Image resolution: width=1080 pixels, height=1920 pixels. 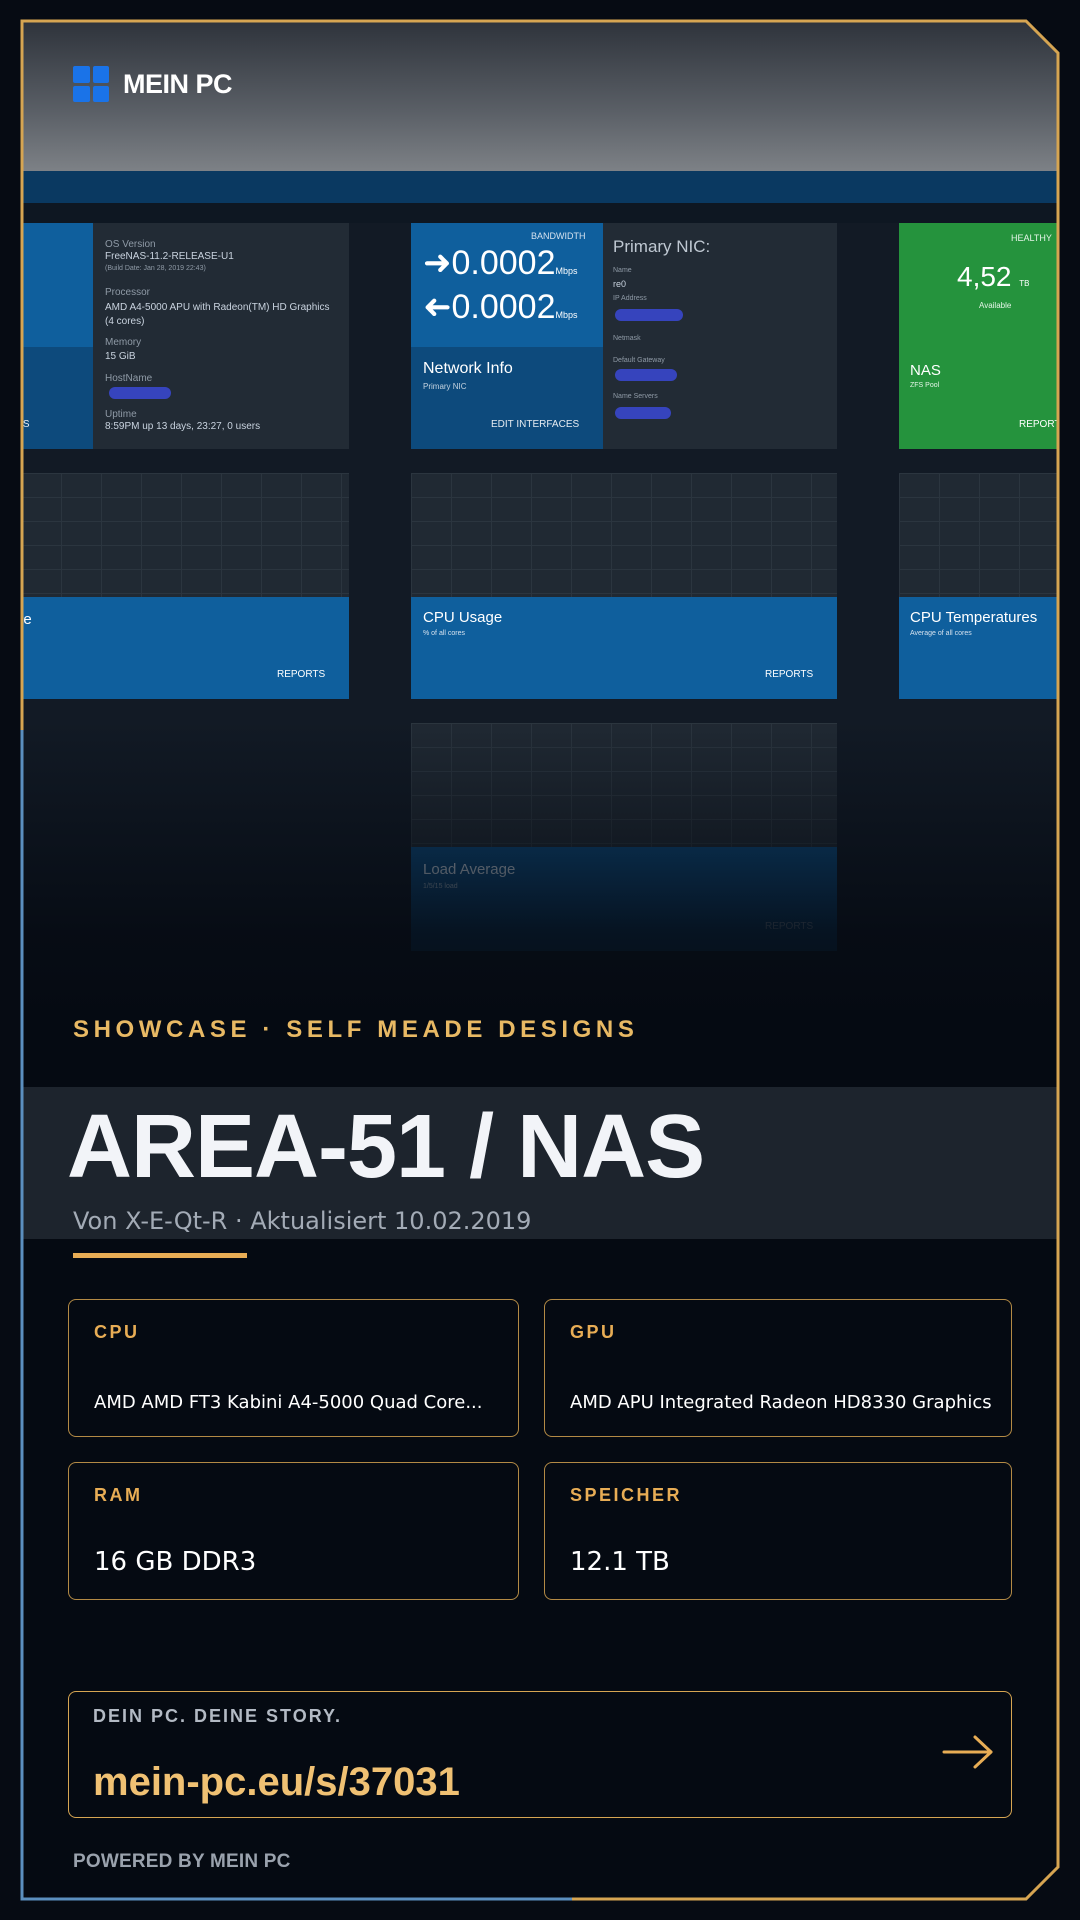 What do you see at coordinates (125, 321) in the screenshot?
I see `cores-value: (4 cores)` at bounding box center [125, 321].